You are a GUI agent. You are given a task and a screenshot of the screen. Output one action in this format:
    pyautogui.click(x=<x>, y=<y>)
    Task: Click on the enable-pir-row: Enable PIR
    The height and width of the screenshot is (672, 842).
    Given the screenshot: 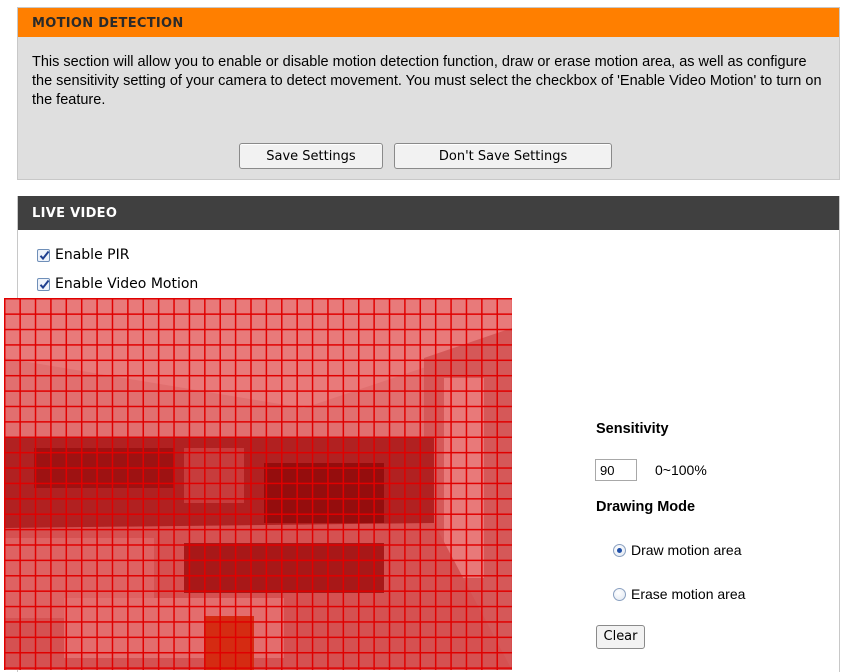 What is the action you would take?
    pyautogui.click(x=83, y=255)
    